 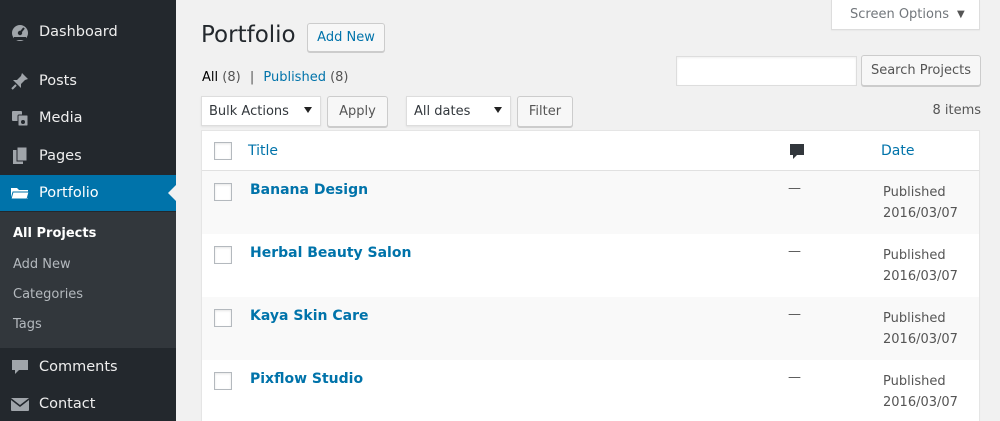 What do you see at coordinates (590, 328) in the screenshot?
I see `table-row: Kaya Skin Care — Published 2016/03/07` at bounding box center [590, 328].